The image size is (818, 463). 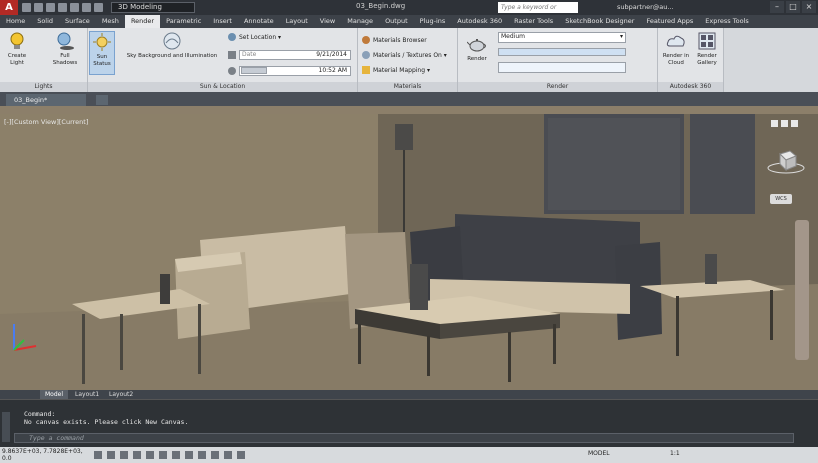 What do you see at coordinates (183, 21) in the screenshot?
I see `tab-parametric: Parametric` at bounding box center [183, 21].